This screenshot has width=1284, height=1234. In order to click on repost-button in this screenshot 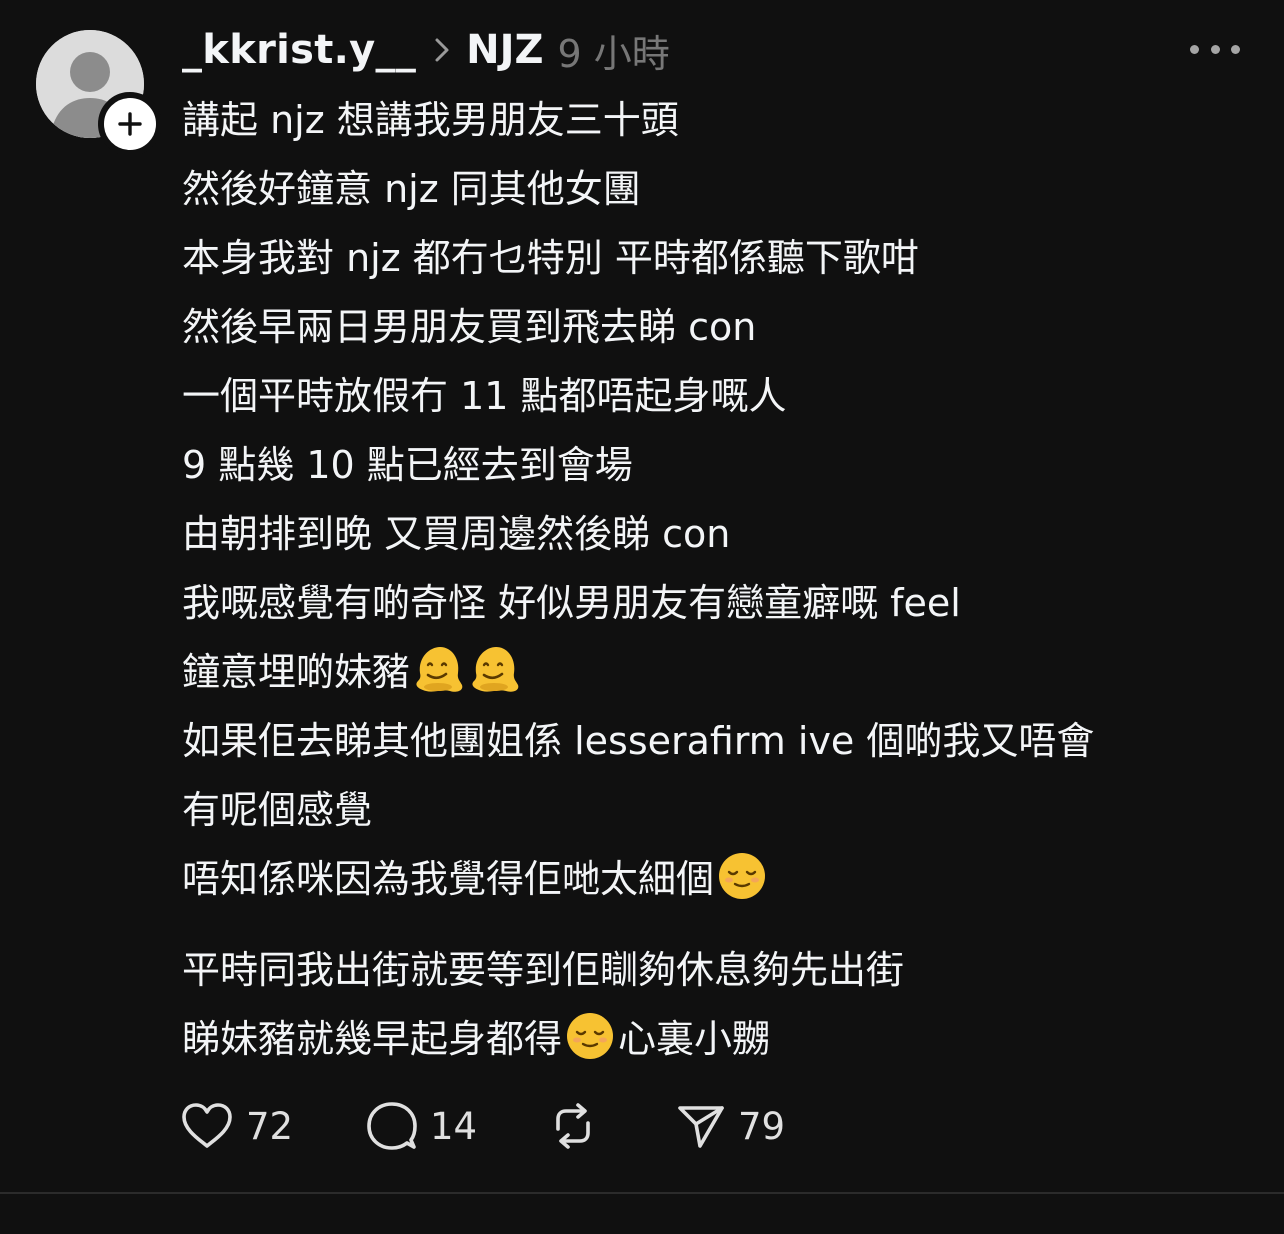, I will do `click(612, 1126)`.